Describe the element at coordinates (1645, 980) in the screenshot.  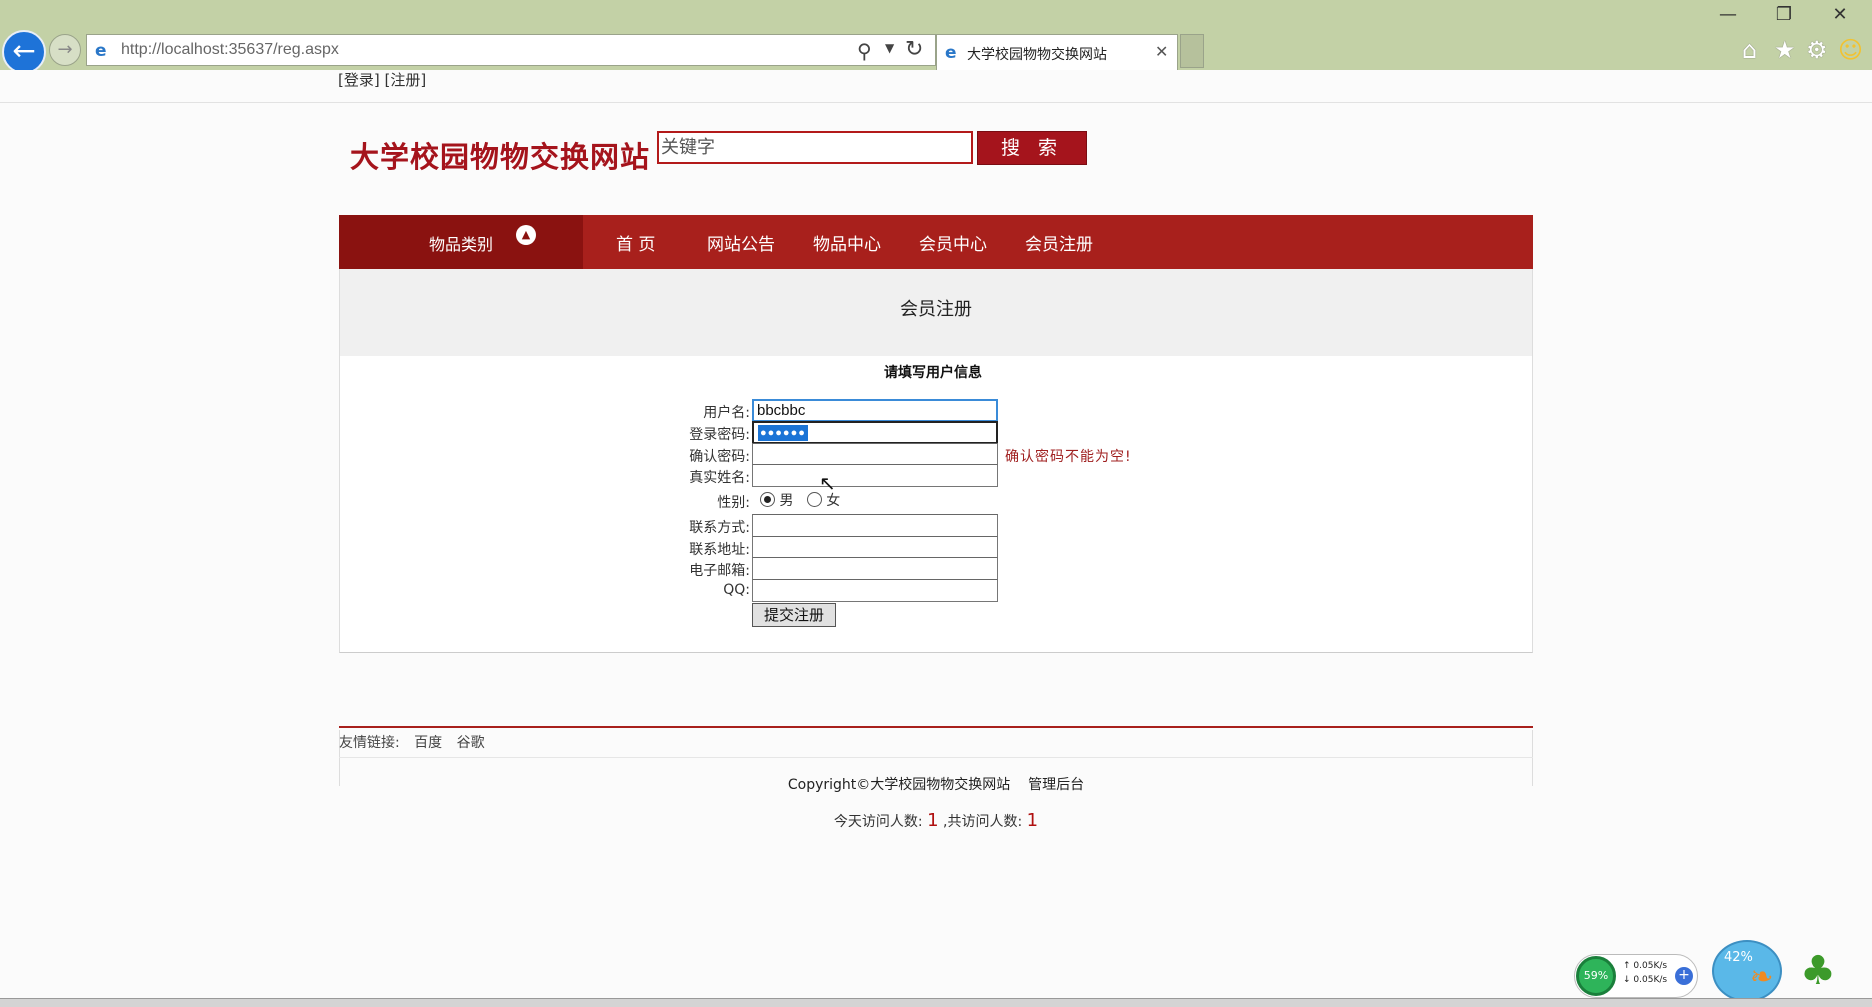
I see `download-speed: ↓ 0.05K/s` at that location.